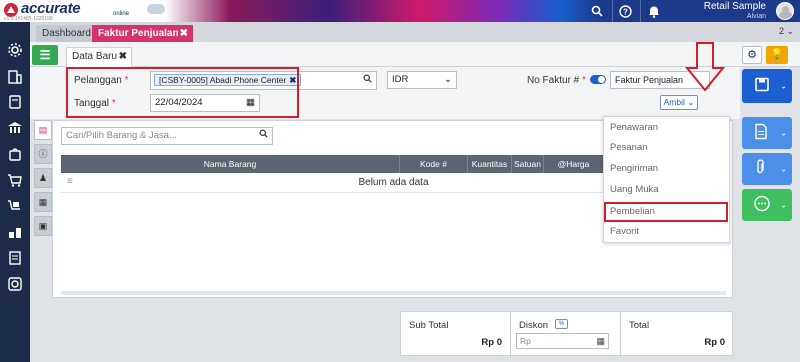 The image size is (800, 362). I want to click on document-button: ⌄, so click(767, 133).